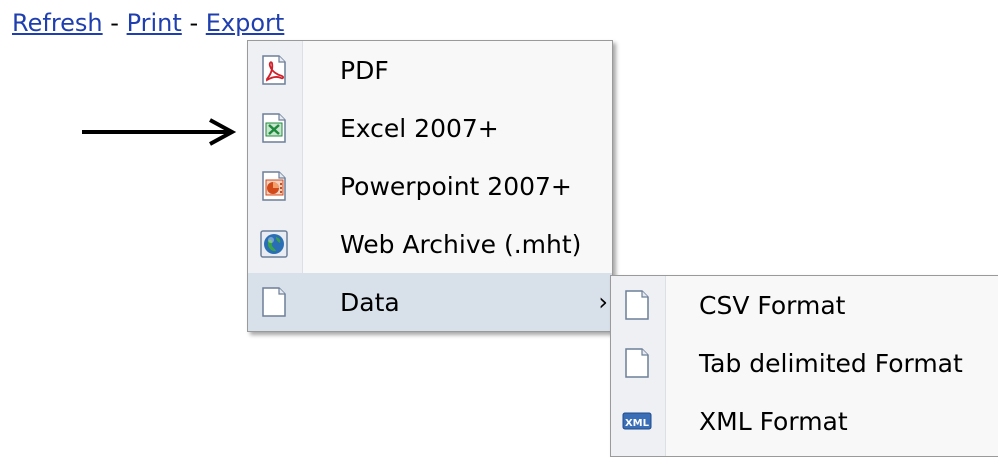 The image size is (998, 457). Describe the element at coordinates (274, 128) in the screenshot. I see `excel-icon` at that location.